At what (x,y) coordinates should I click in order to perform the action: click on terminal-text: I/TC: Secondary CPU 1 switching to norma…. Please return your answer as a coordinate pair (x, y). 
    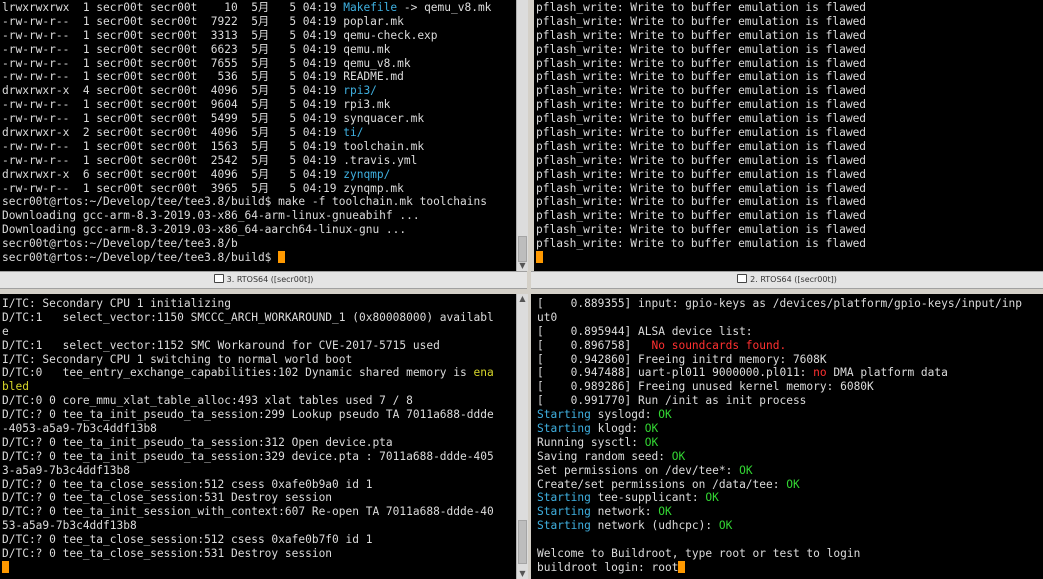
    Looking at the image, I should click on (177, 359).